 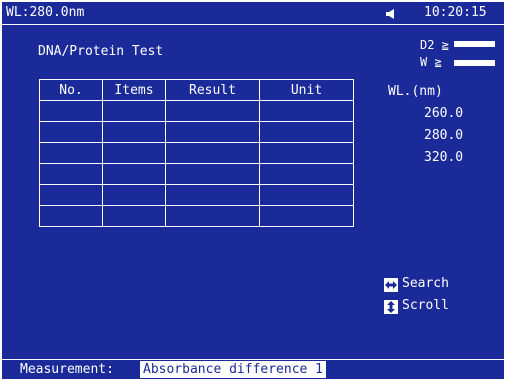 I want to click on measurement-mode-value: Absorbance difference 1, so click(x=233, y=369).